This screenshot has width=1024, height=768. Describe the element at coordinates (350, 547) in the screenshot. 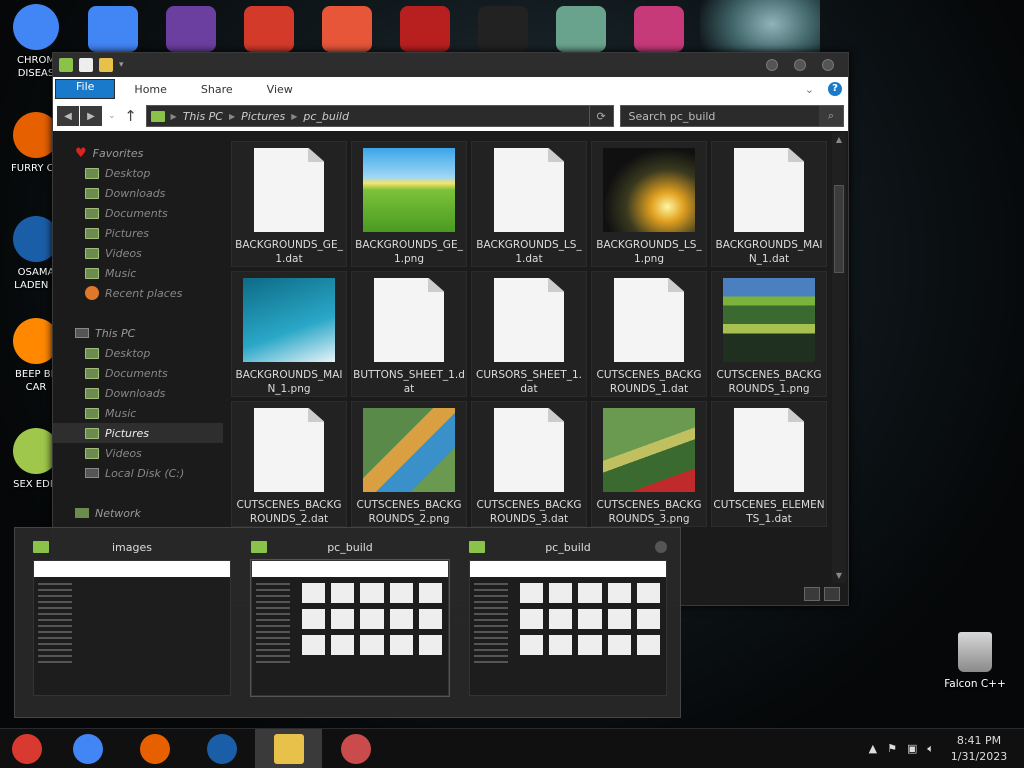

I see `thumbnail-title: pc_build` at that location.